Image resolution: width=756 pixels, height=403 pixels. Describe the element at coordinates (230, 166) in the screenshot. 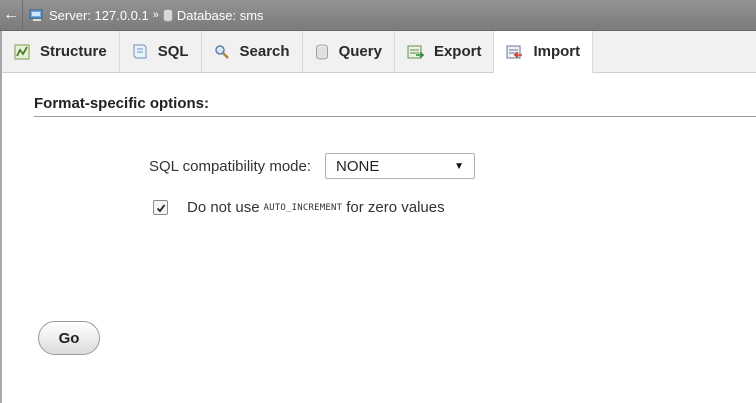

I see `compat-label: SQL compatibility mode:` at that location.